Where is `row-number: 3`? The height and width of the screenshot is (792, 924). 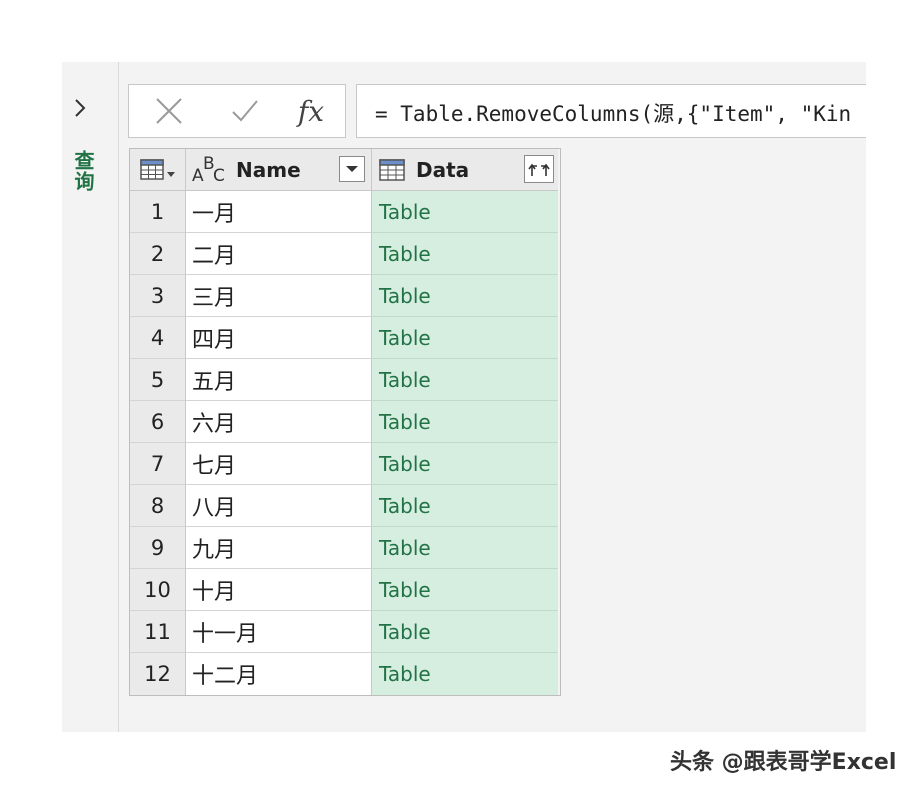 row-number: 3 is located at coordinates (158, 296).